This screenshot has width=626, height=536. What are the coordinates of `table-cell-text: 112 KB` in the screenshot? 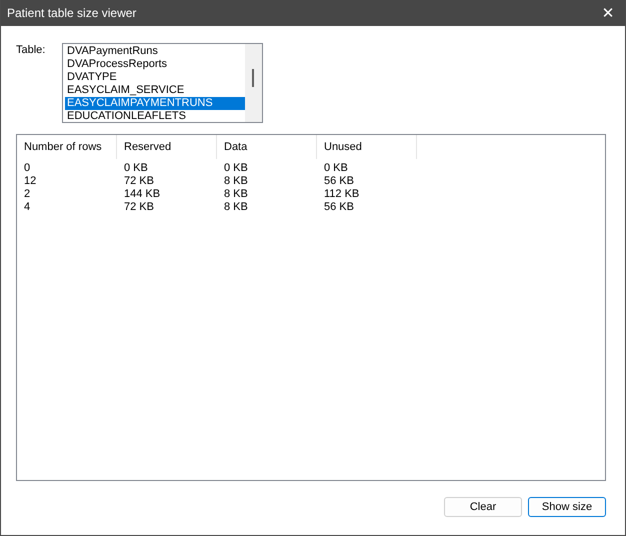 It's located at (341, 194).